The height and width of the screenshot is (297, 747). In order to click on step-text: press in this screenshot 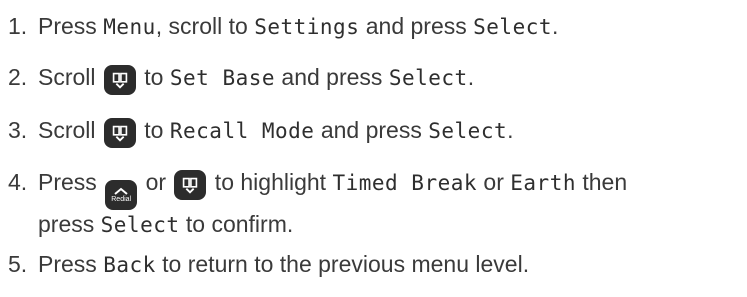, I will do `click(69, 224)`.